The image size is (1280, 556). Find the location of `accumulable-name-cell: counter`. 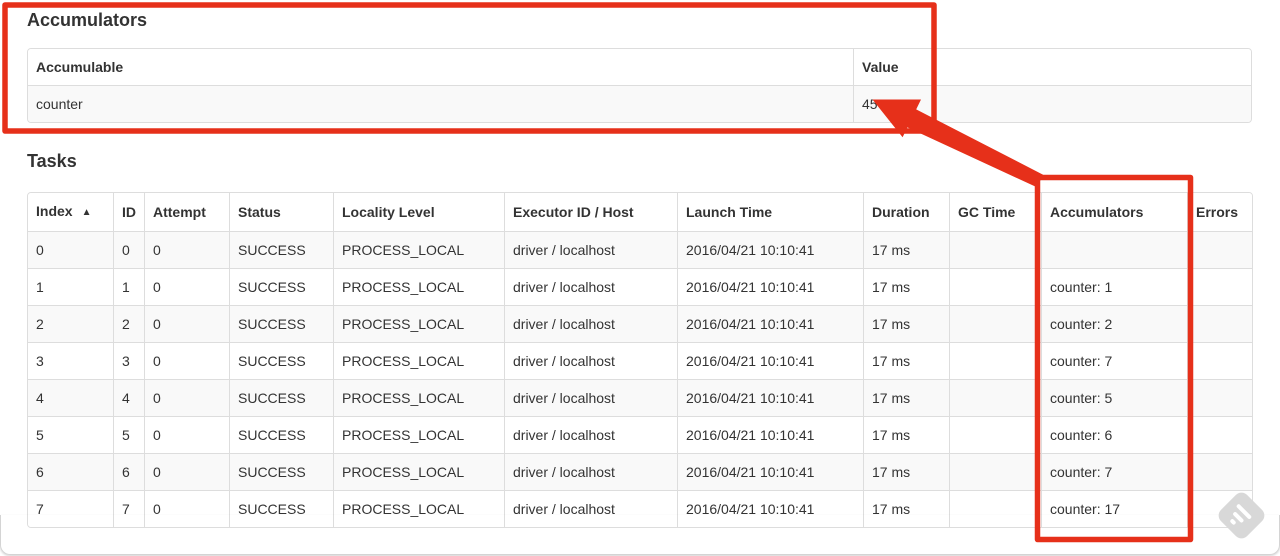

accumulable-name-cell: counter is located at coordinates (440, 103).